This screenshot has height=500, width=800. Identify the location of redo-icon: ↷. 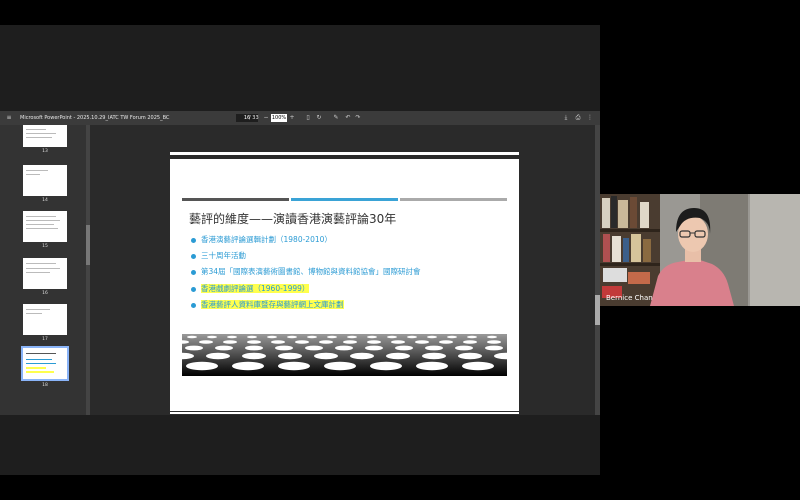
(358, 118).